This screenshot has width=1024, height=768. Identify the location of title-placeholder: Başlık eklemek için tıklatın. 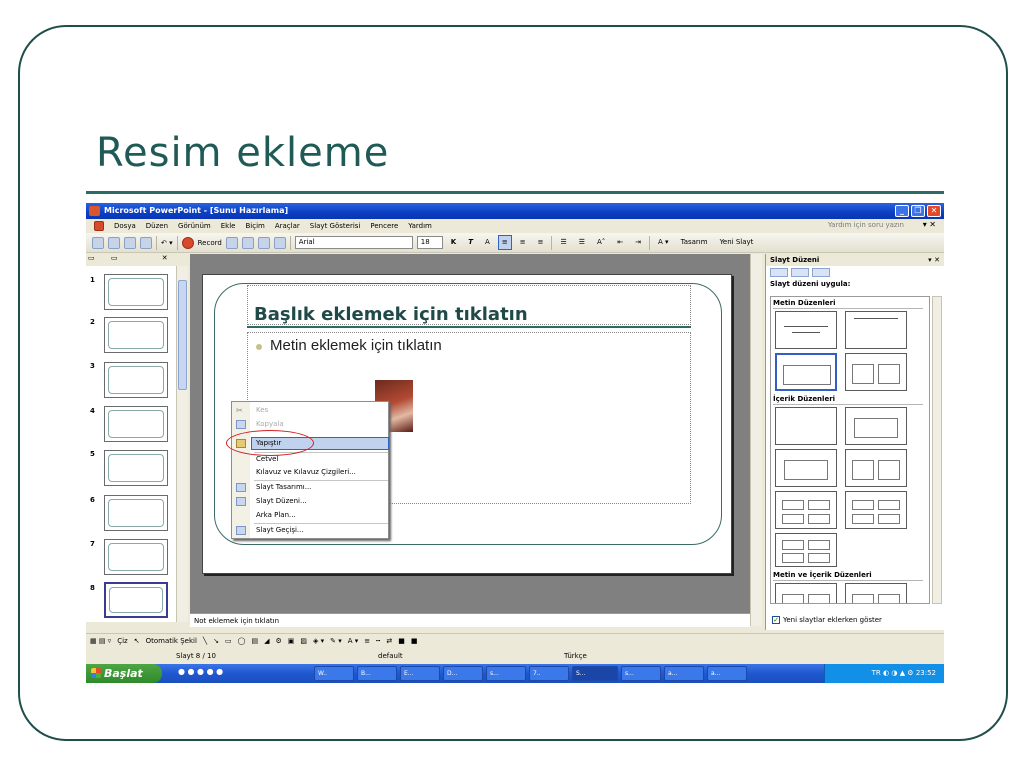
(469, 305).